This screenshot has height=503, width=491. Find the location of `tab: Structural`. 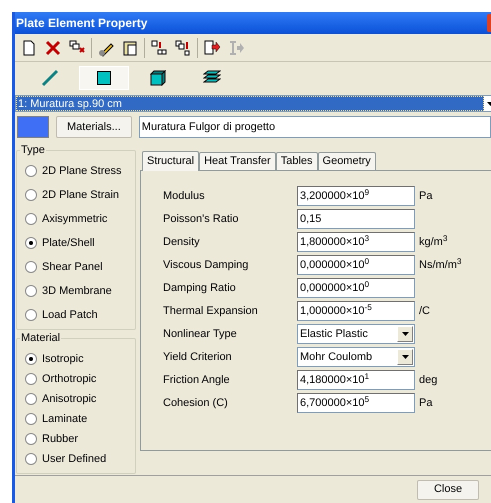

tab: Structural is located at coordinates (171, 161).